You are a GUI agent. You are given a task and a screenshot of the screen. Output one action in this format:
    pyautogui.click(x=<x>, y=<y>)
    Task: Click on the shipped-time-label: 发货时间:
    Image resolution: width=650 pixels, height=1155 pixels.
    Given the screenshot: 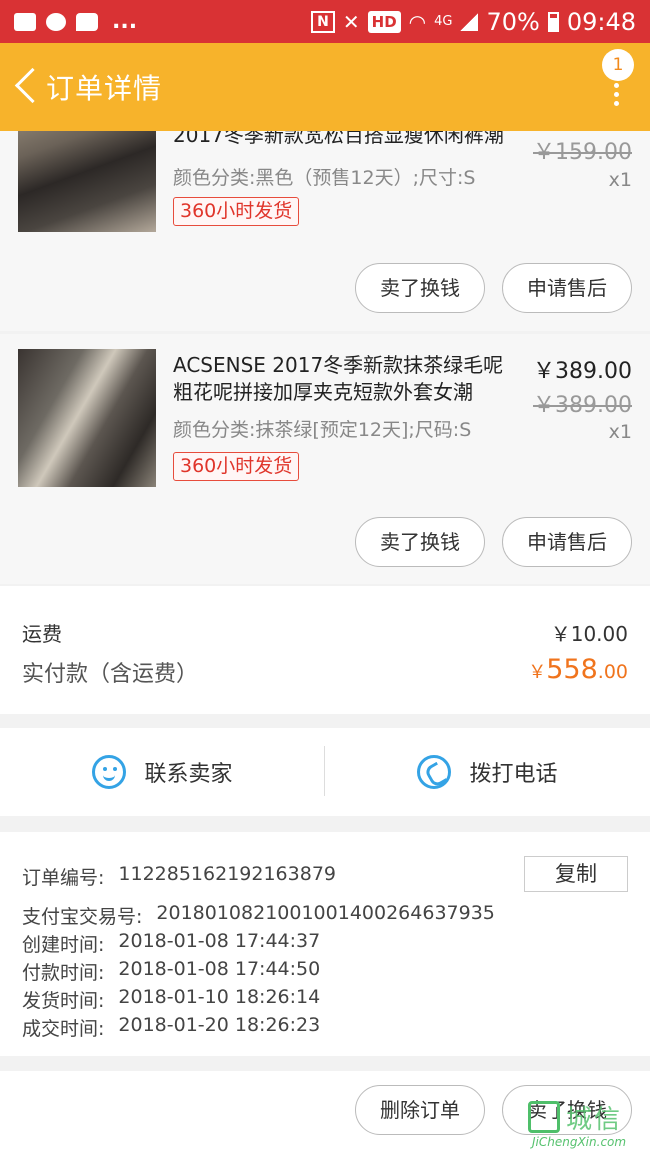 What is the action you would take?
    pyautogui.click(x=63, y=1001)
    